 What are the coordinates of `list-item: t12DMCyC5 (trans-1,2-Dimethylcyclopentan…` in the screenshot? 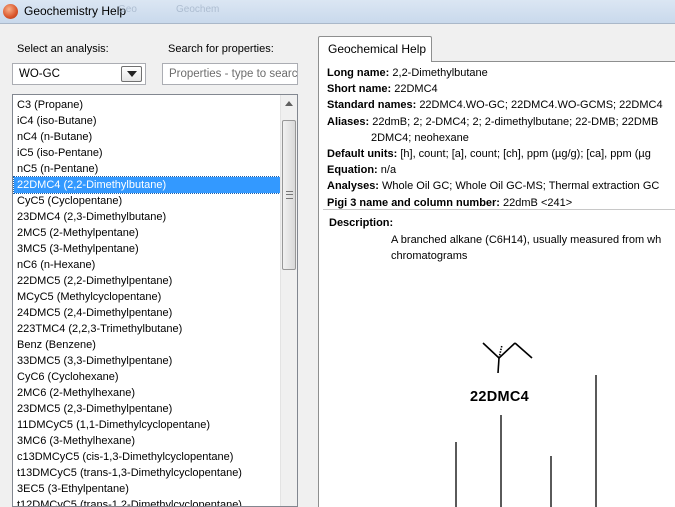 It's located at (147, 501).